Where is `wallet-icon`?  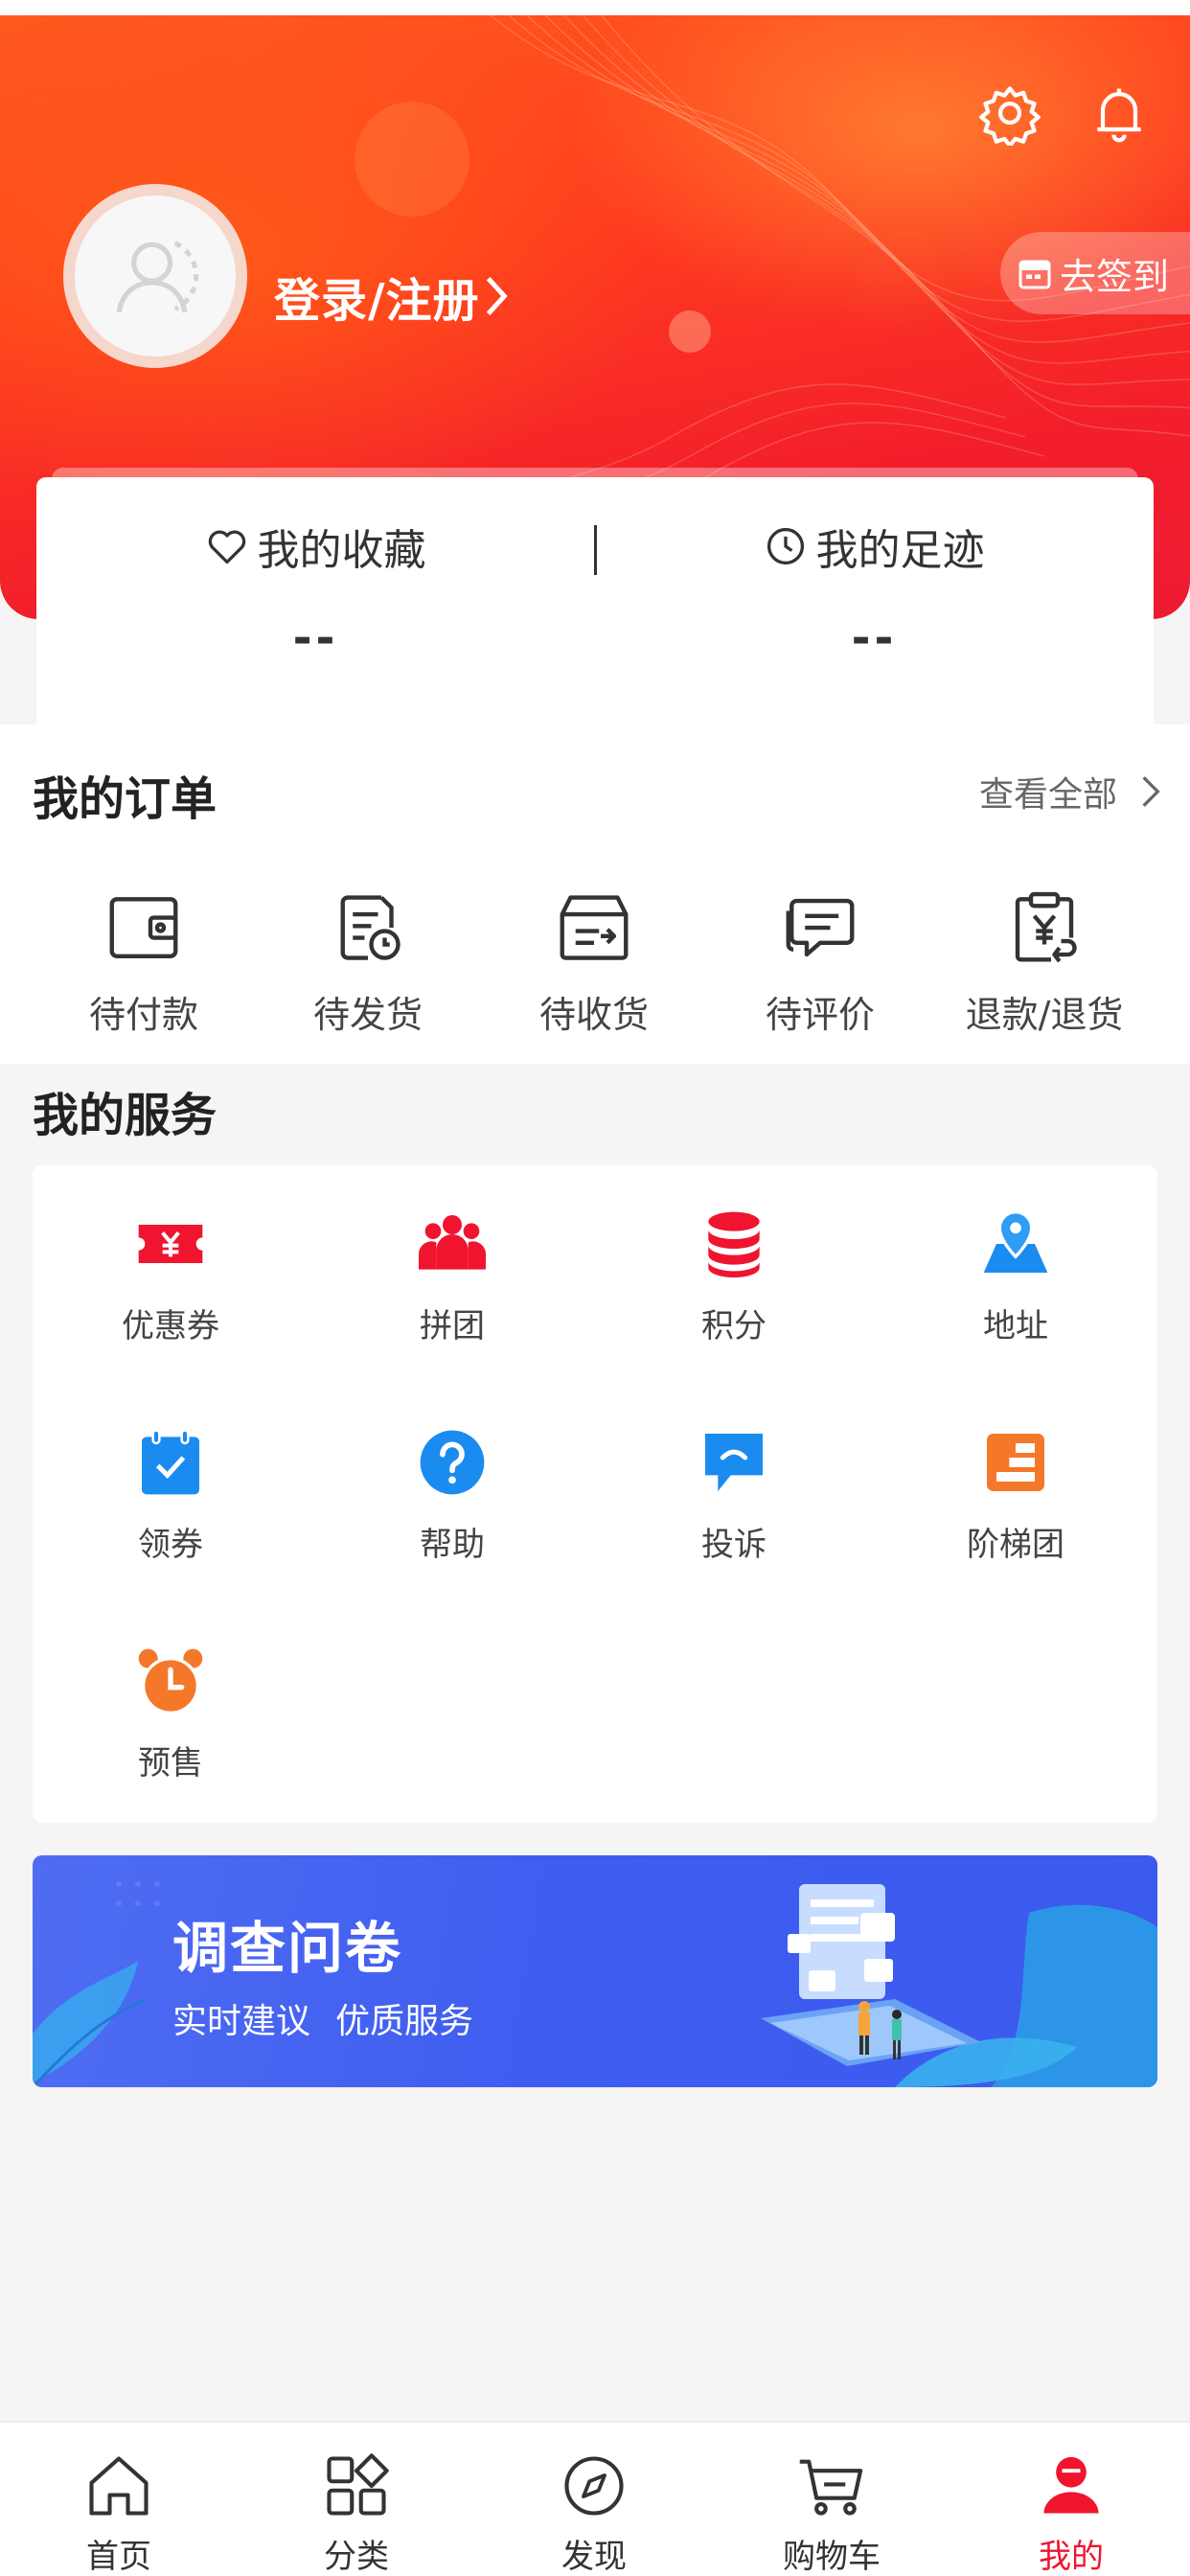 wallet-icon is located at coordinates (144, 927).